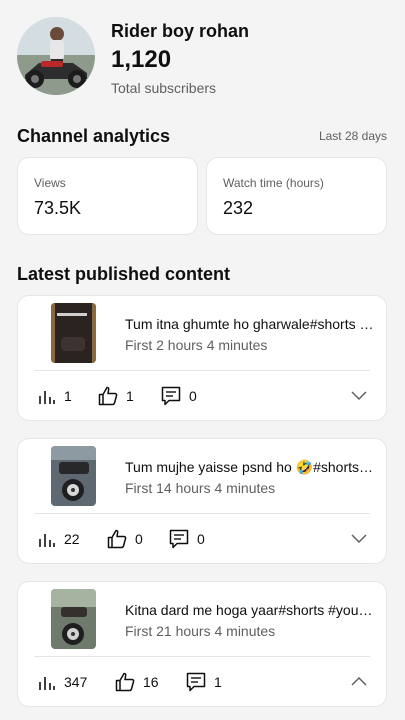  I want to click on views-card: Views 73.5K, so click(107, 196).